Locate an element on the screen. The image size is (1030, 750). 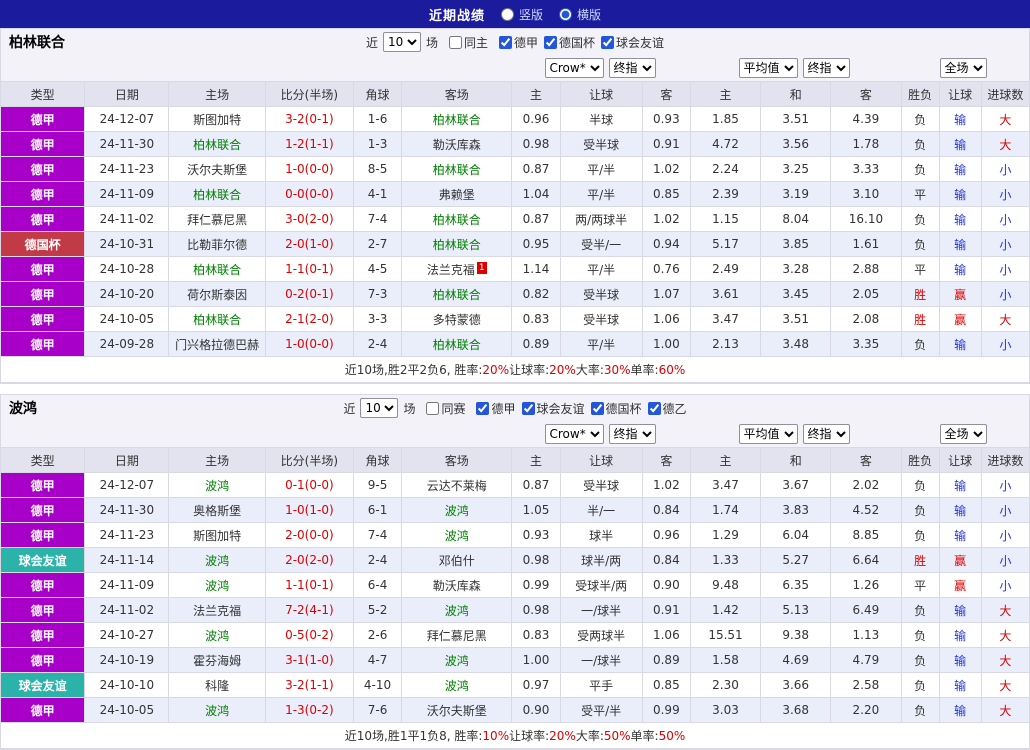
avg-away-cell: 2.05 is located at coordinates (866, 294).